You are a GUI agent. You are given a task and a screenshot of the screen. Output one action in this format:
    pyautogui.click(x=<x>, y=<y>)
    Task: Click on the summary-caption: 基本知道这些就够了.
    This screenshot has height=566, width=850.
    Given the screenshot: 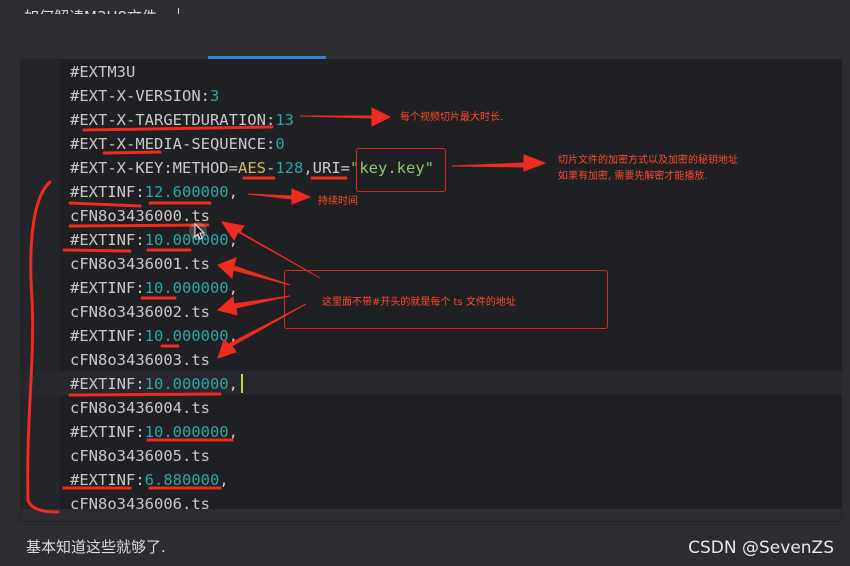 What is the action you would take?
    pyautogui.click(x=96, y=547)
    